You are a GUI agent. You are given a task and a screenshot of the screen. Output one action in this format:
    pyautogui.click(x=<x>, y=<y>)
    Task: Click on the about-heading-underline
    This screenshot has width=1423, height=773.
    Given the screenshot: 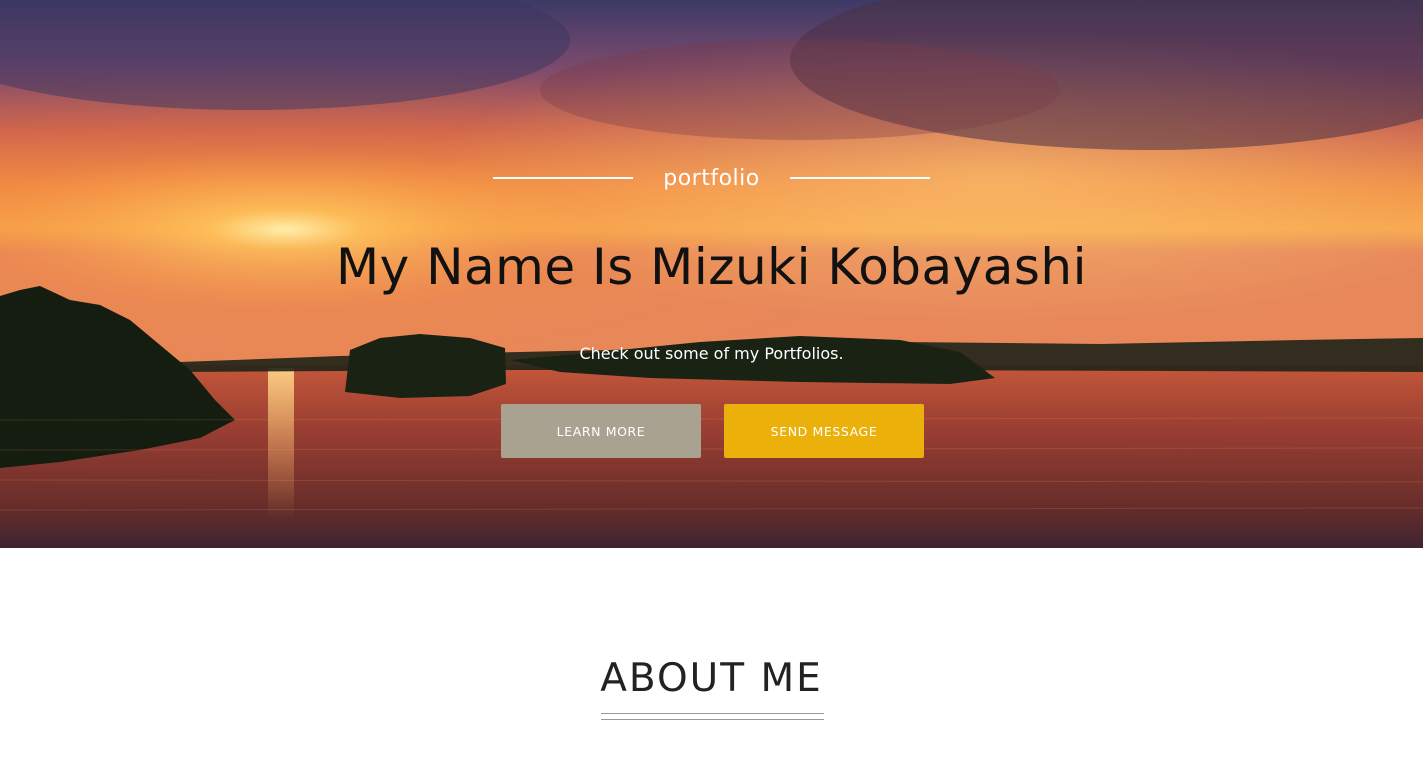 What is the action you would take?
    pyautogui.click(x=712, y=716)
    